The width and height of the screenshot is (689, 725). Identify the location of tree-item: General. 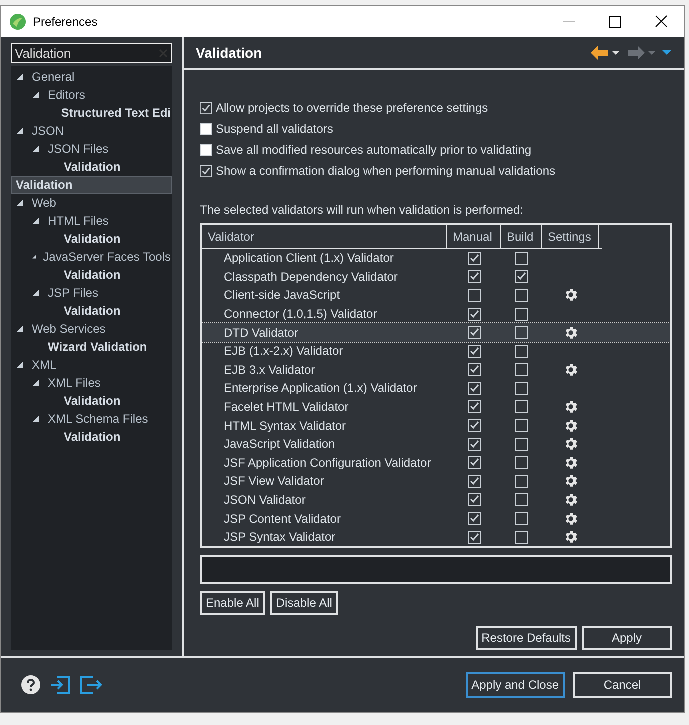
(91, 77).